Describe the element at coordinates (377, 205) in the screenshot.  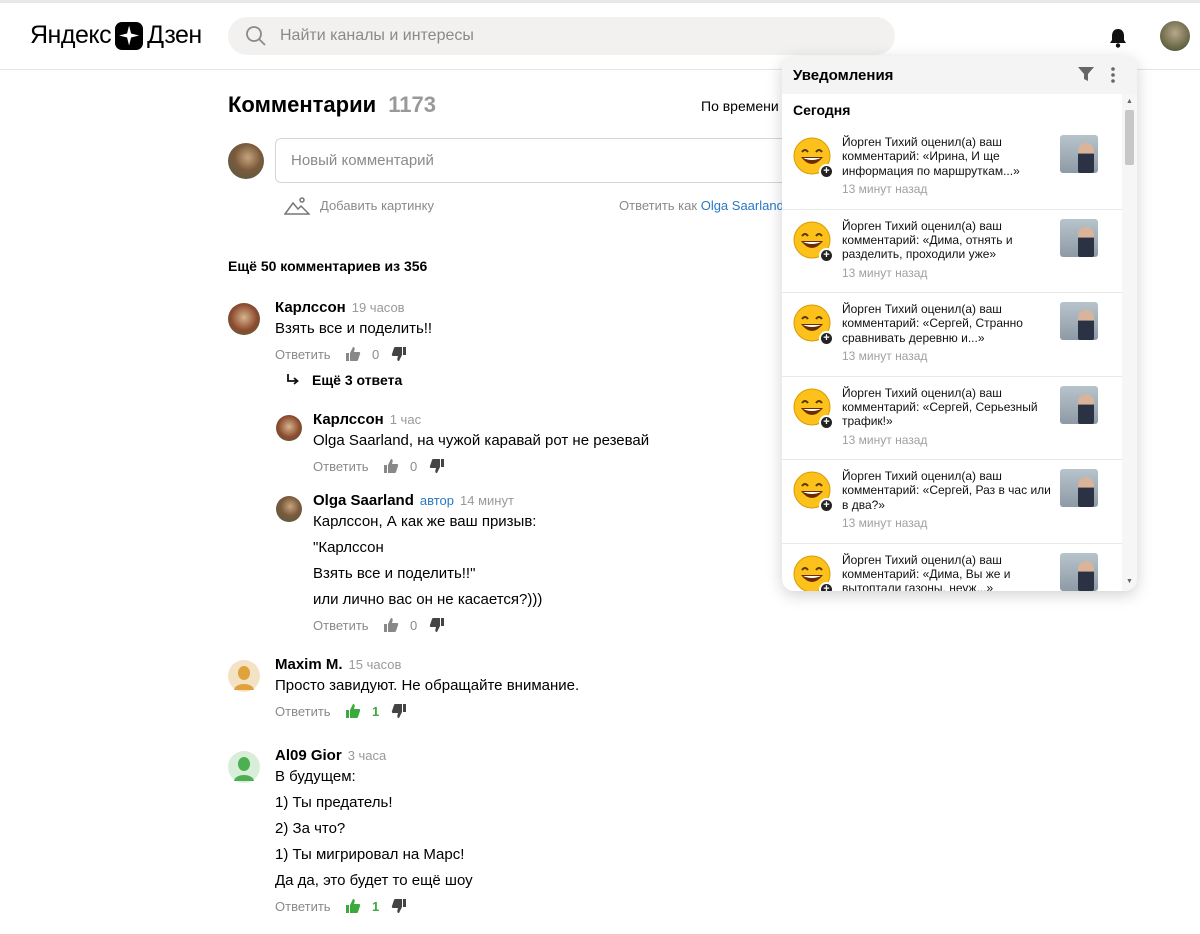
I see `add-picture-label: Добавить картинку` at that location.